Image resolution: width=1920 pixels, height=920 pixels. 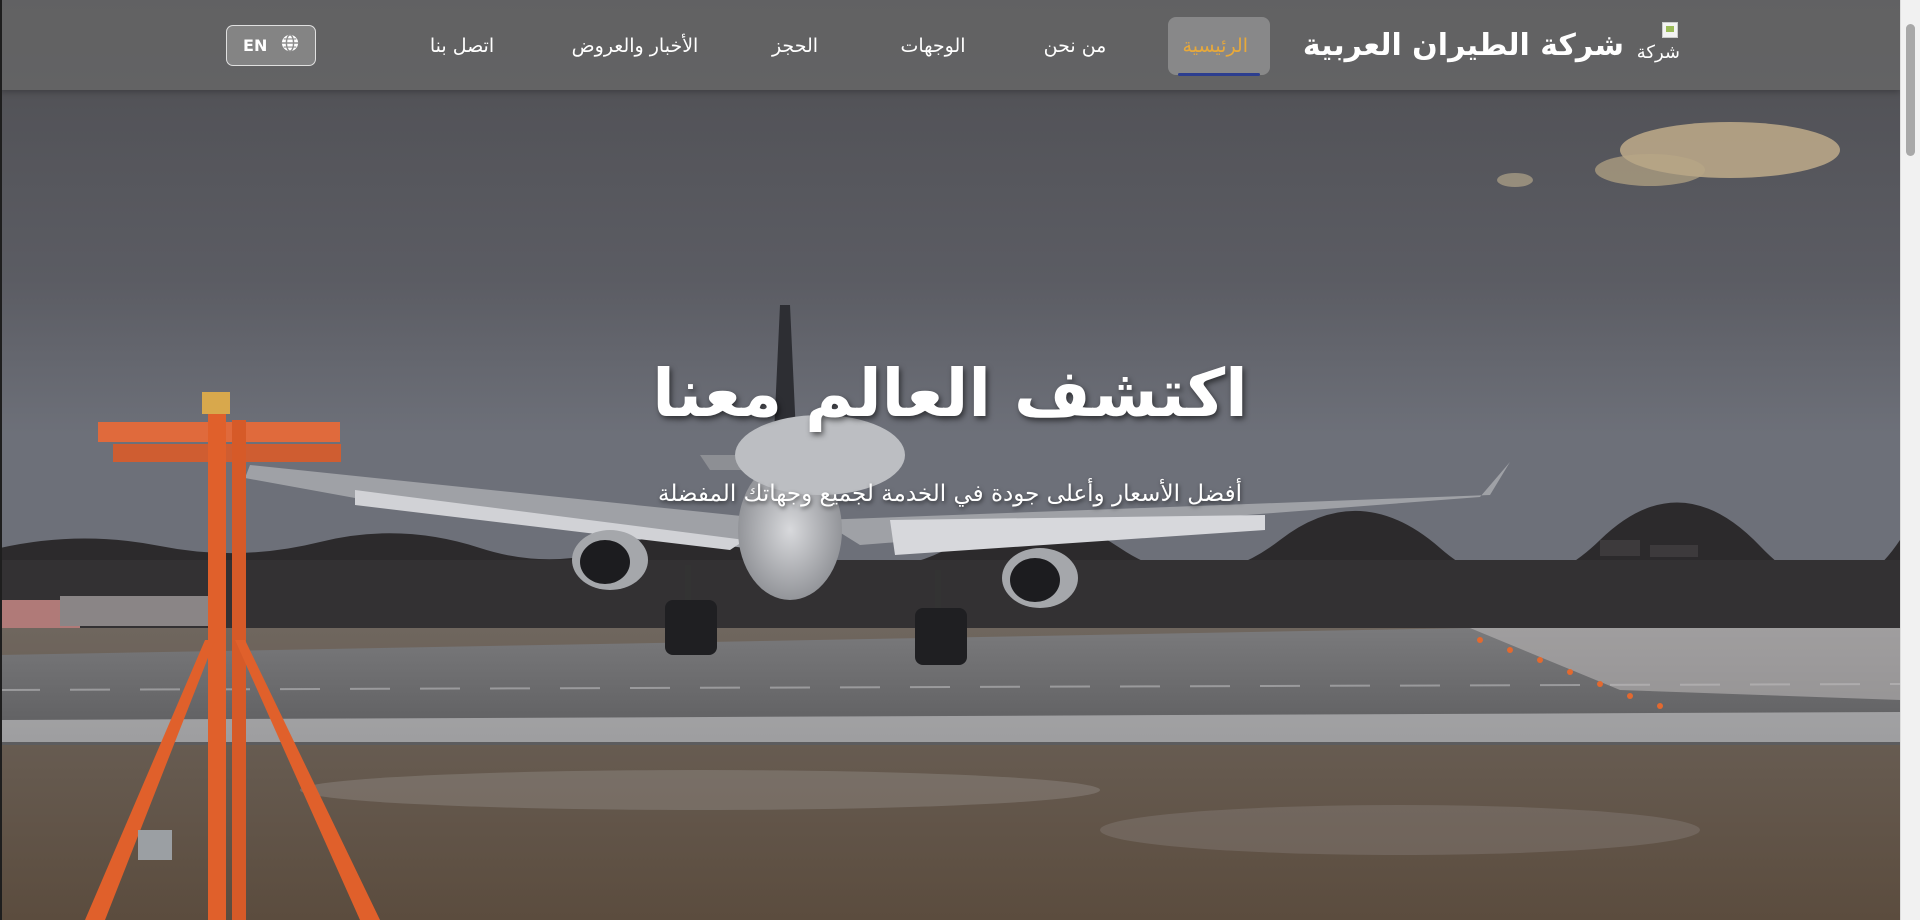 What do you see at coordinates (795, 46) in the screenshot?
I see `nav-item-booking: الحجز` at bounding box center [795, 46].